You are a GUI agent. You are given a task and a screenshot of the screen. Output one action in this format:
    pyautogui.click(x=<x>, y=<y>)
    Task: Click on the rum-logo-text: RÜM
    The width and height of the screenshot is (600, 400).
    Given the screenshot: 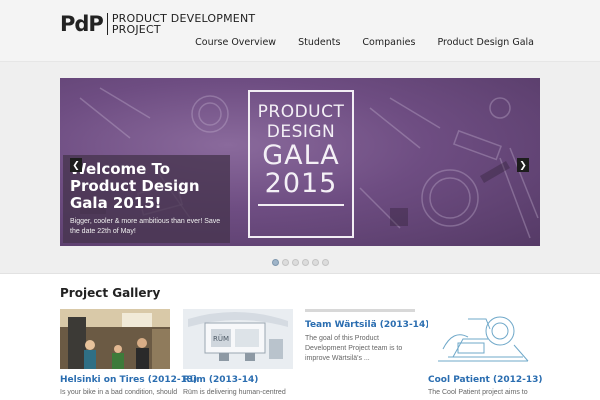 What is the action you would take?
    pyautogui.click(x=221, y=338)
    